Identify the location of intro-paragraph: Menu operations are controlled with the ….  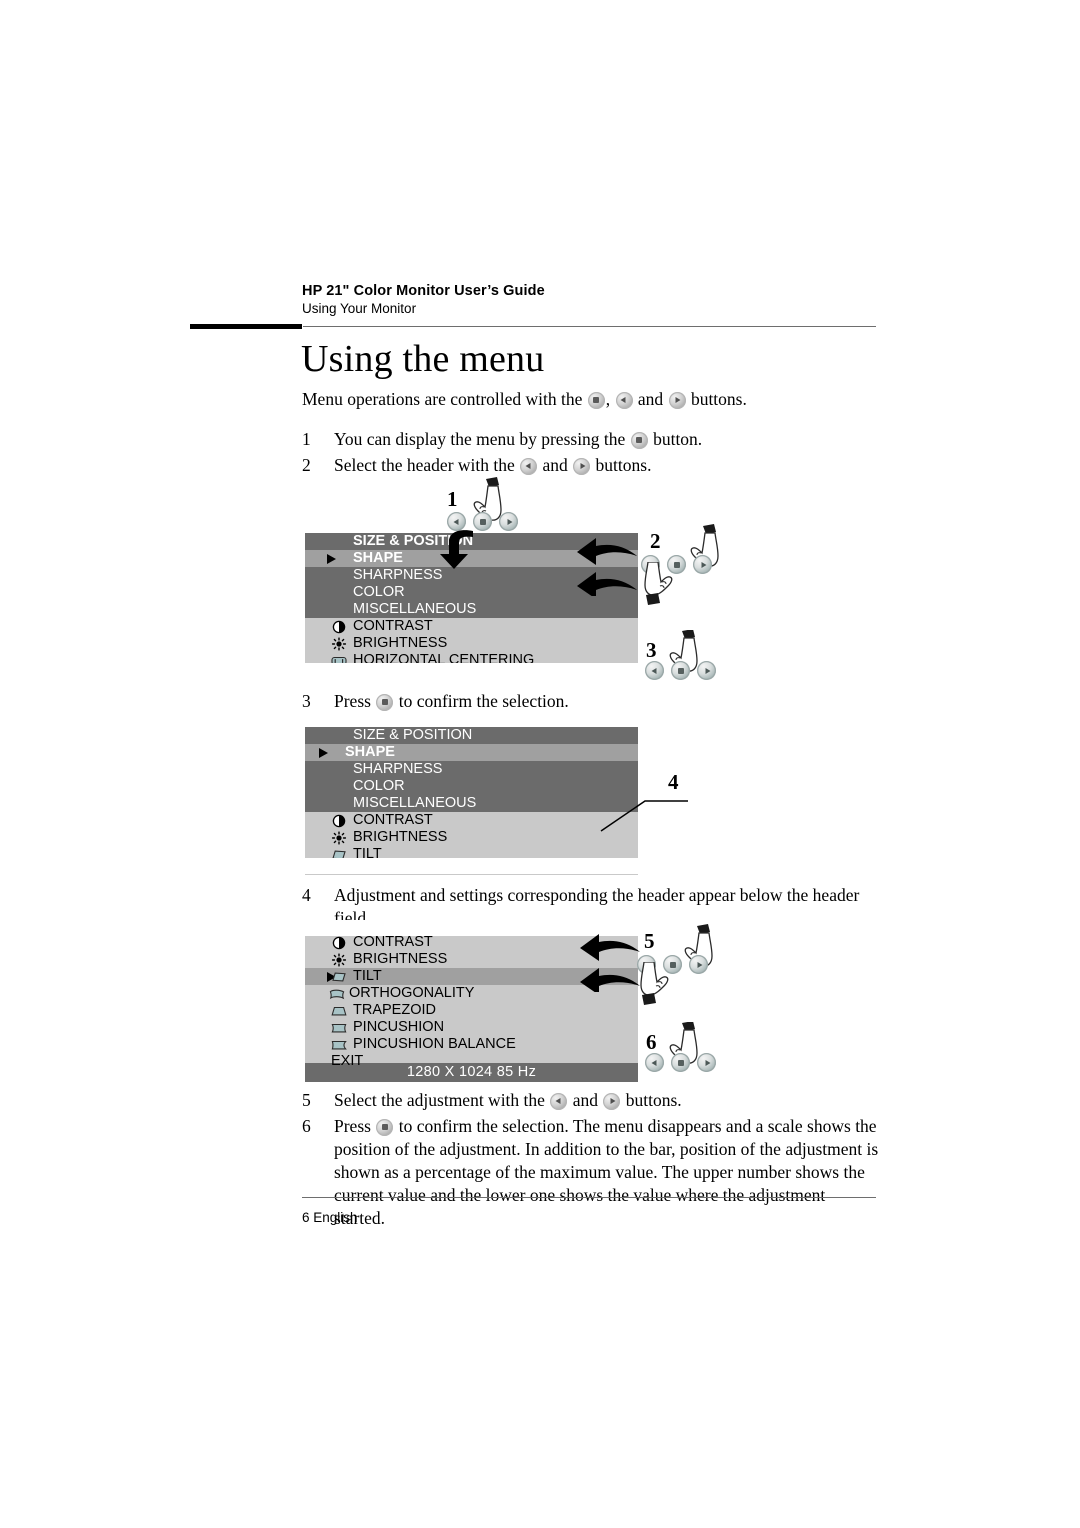
(592, 399).